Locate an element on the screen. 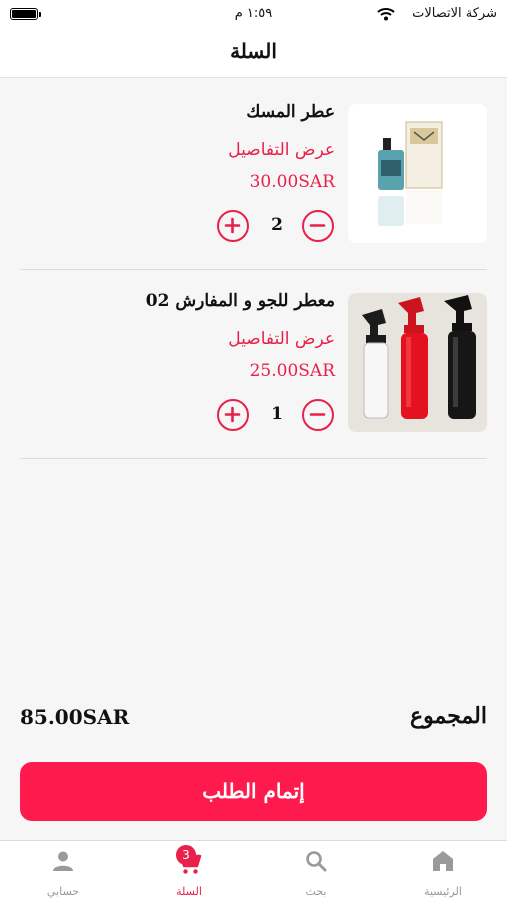 This screenshot has height=900, width=507. product-price: 25.00SAR is located at coordinates (292, 371).